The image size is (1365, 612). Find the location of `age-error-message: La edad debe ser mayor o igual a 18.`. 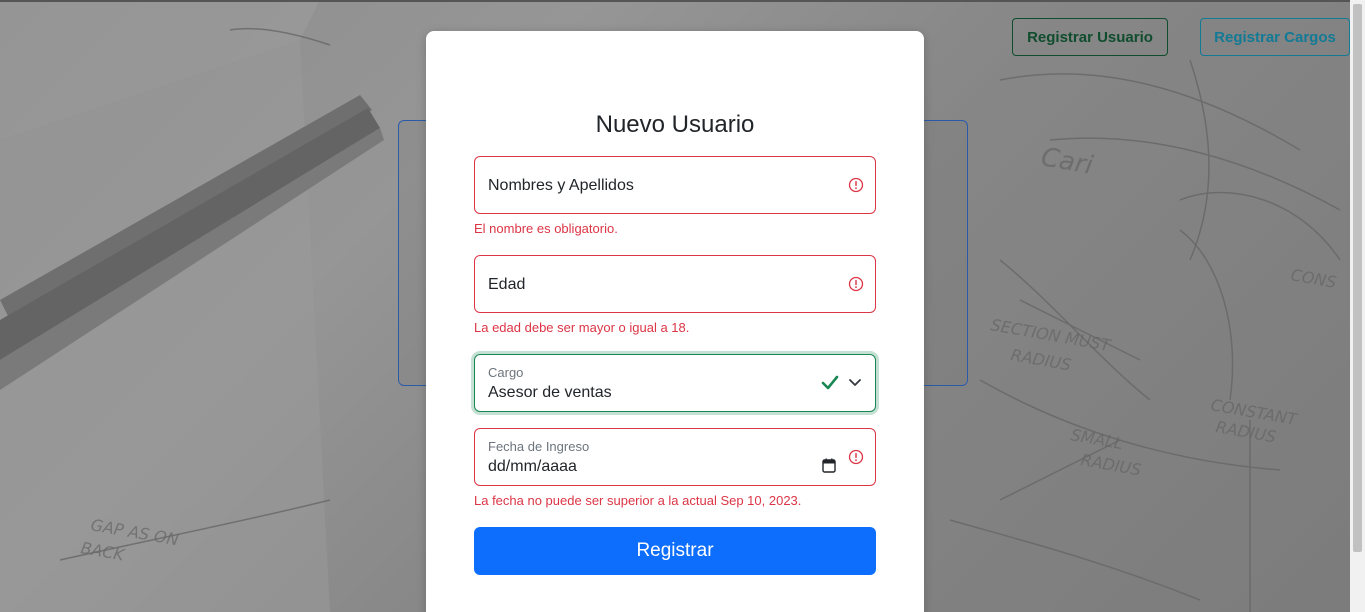

age-error-message: La edad debe ser mayor o igual a 18. is located at coordinates (582, 327).